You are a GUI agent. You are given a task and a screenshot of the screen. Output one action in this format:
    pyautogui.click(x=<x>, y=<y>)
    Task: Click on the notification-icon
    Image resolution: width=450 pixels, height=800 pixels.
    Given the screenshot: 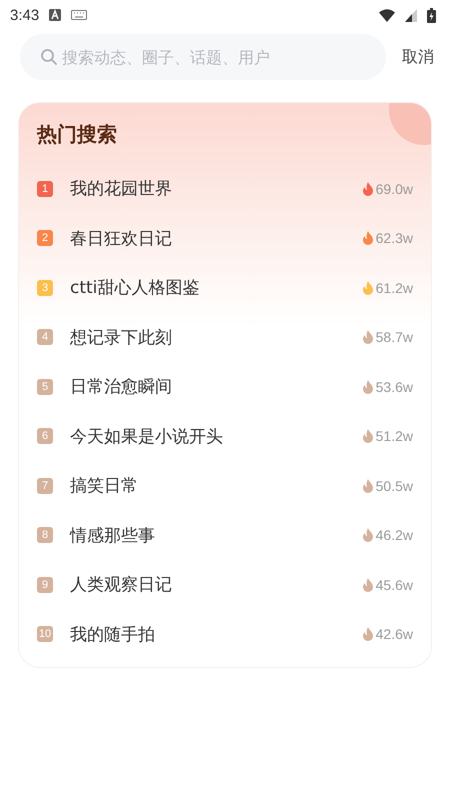 What is the action you would take?
    pyautogui.click(x=55, y=15)
    